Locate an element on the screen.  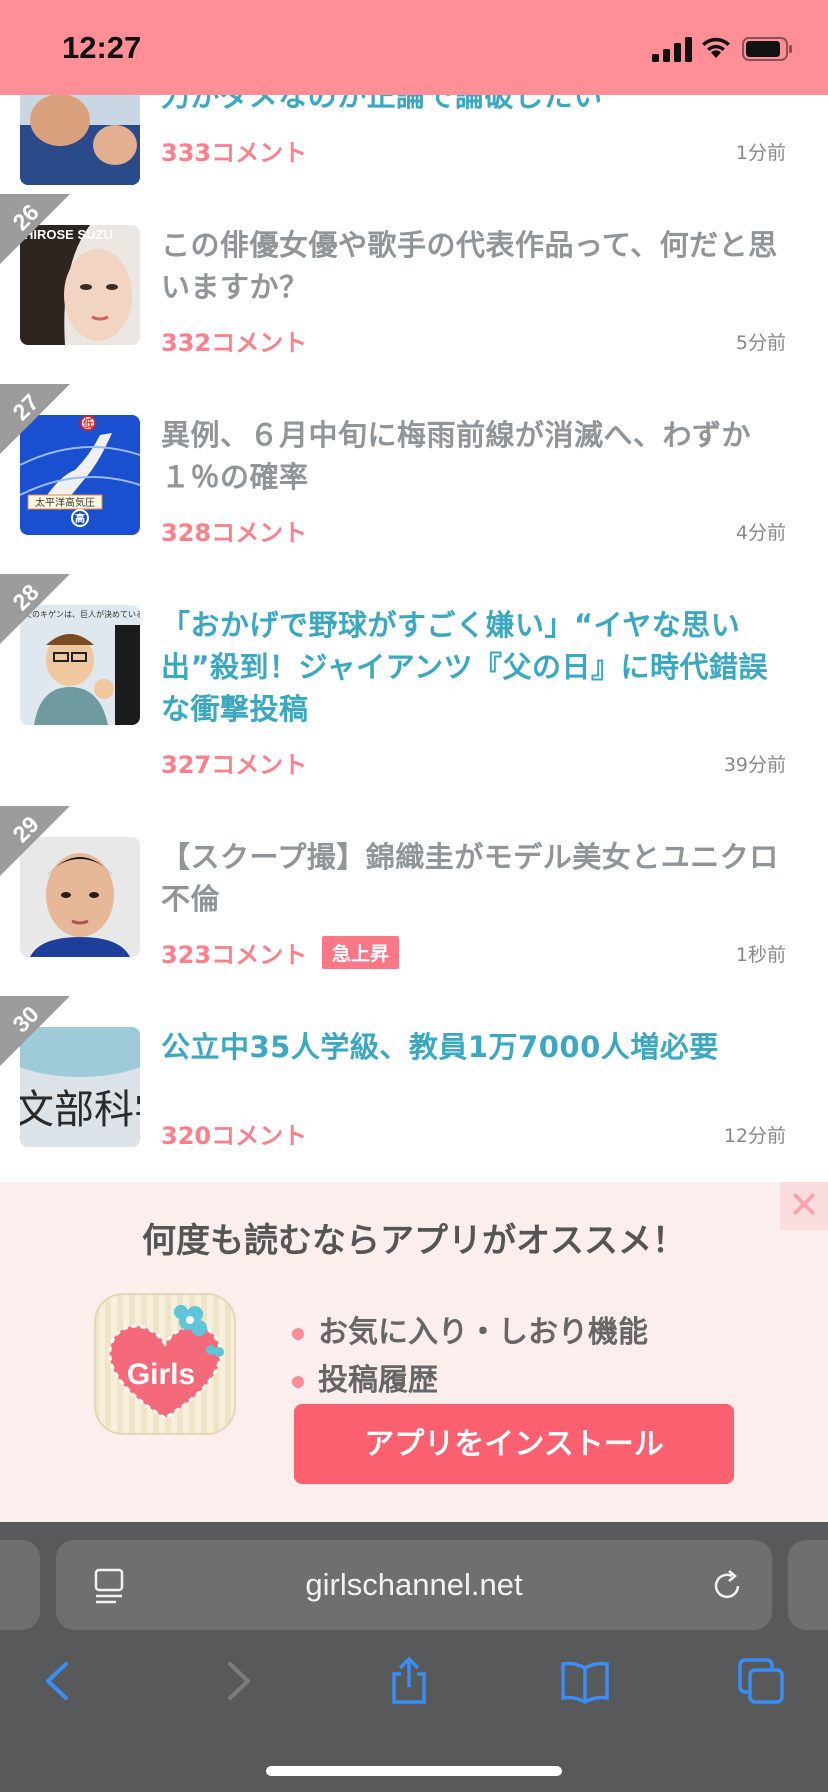
install-app-button: アプリをインストール is located at coordinates (514, 1444).